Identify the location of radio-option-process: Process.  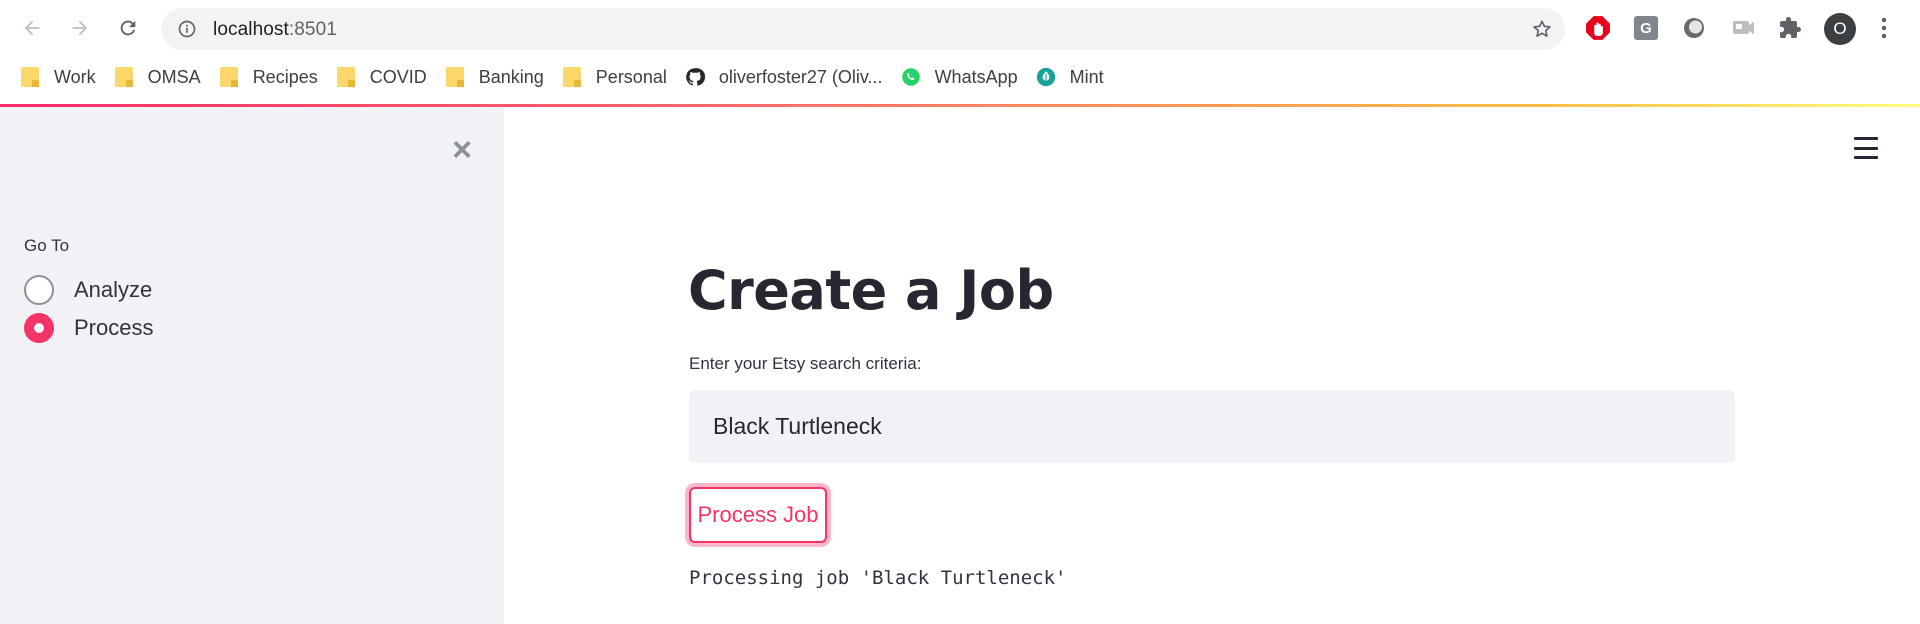
(88, 328).